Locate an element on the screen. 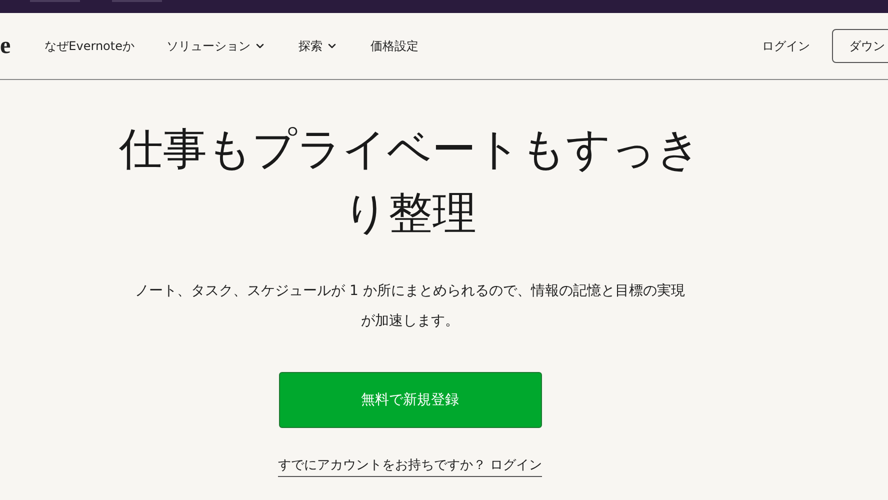 The height and width of the screenshot is (500, 888). logo: e is located at coordinates (5, 46).